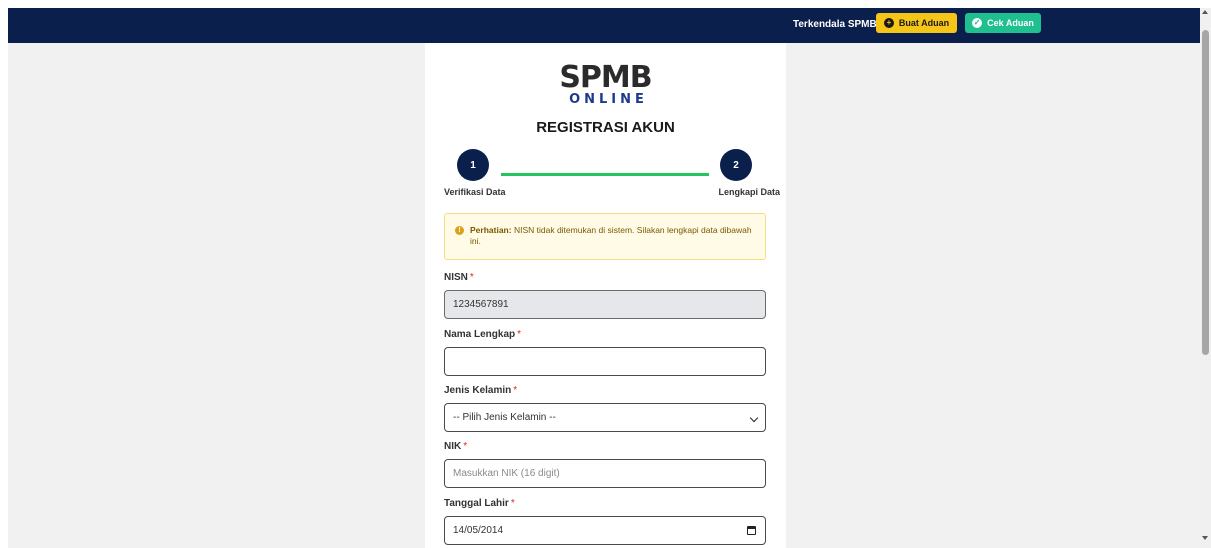 The height and width of the screenshot is (548, 1211). I want to click on nisn-label-text: NISN, so click(456, 277).